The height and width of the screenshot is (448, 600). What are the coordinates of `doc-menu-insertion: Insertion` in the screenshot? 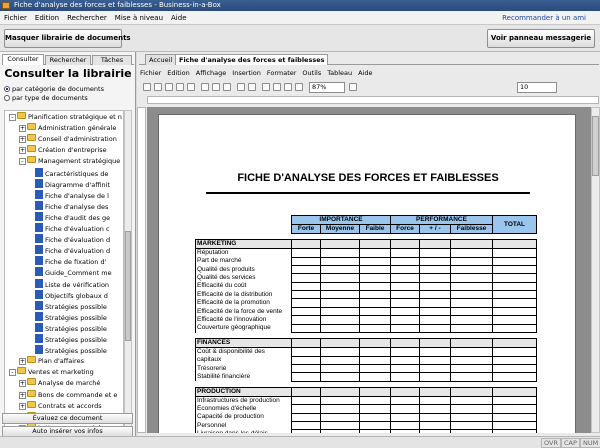 It's located at (246, 73).